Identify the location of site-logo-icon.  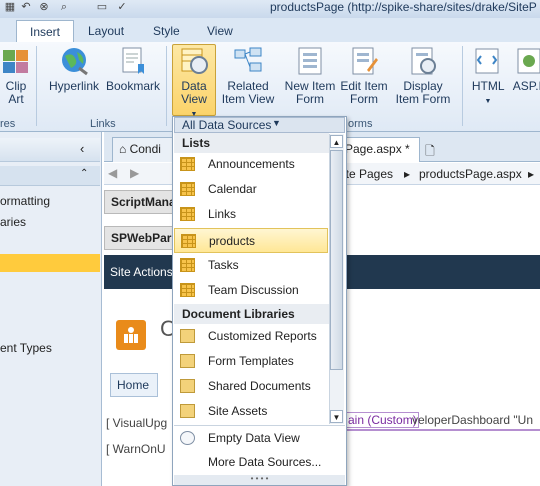
(131, 335).